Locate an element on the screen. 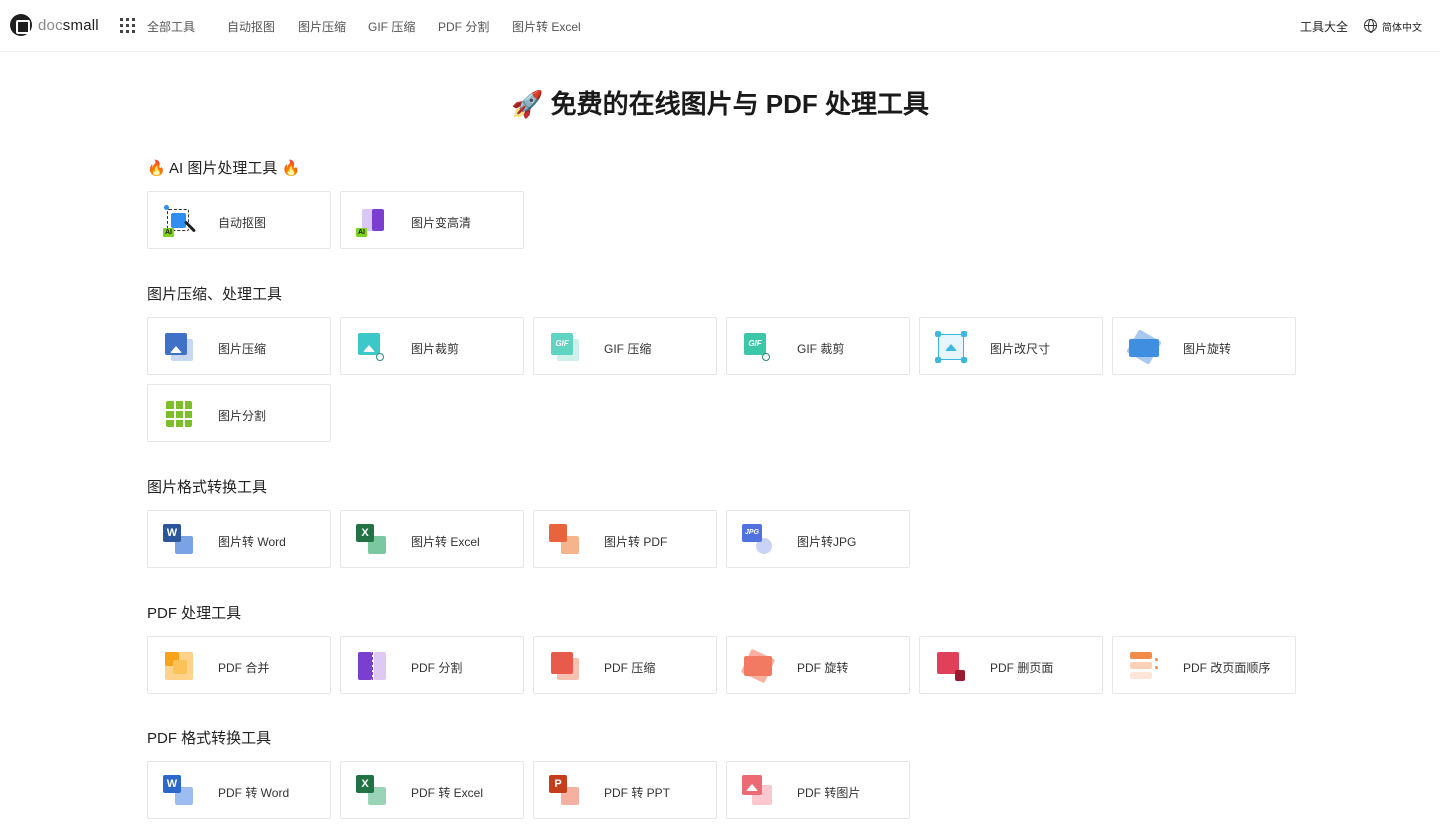 Image resolution: width=1440 pixels, height=839 pixels. pdf-split-icon is located at coordinates (372, 666).